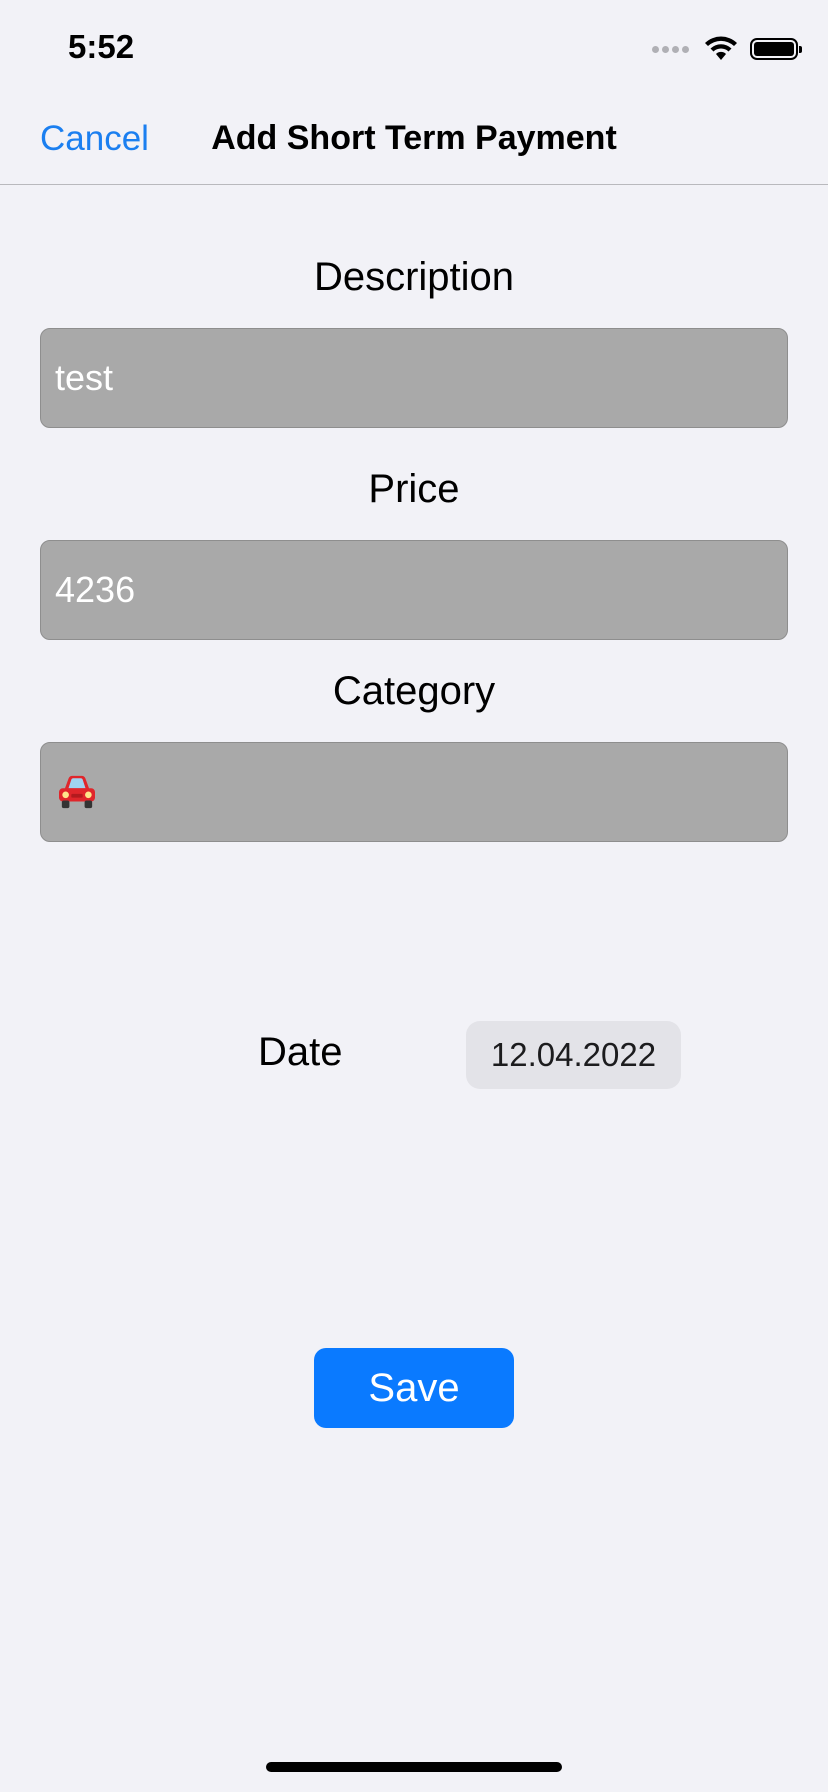 This screenshot has height=1792, width=828. What do you see at coordinates (414, 378) in the screenshot?
I see `description-field: test` at bounding box center [414, 378].